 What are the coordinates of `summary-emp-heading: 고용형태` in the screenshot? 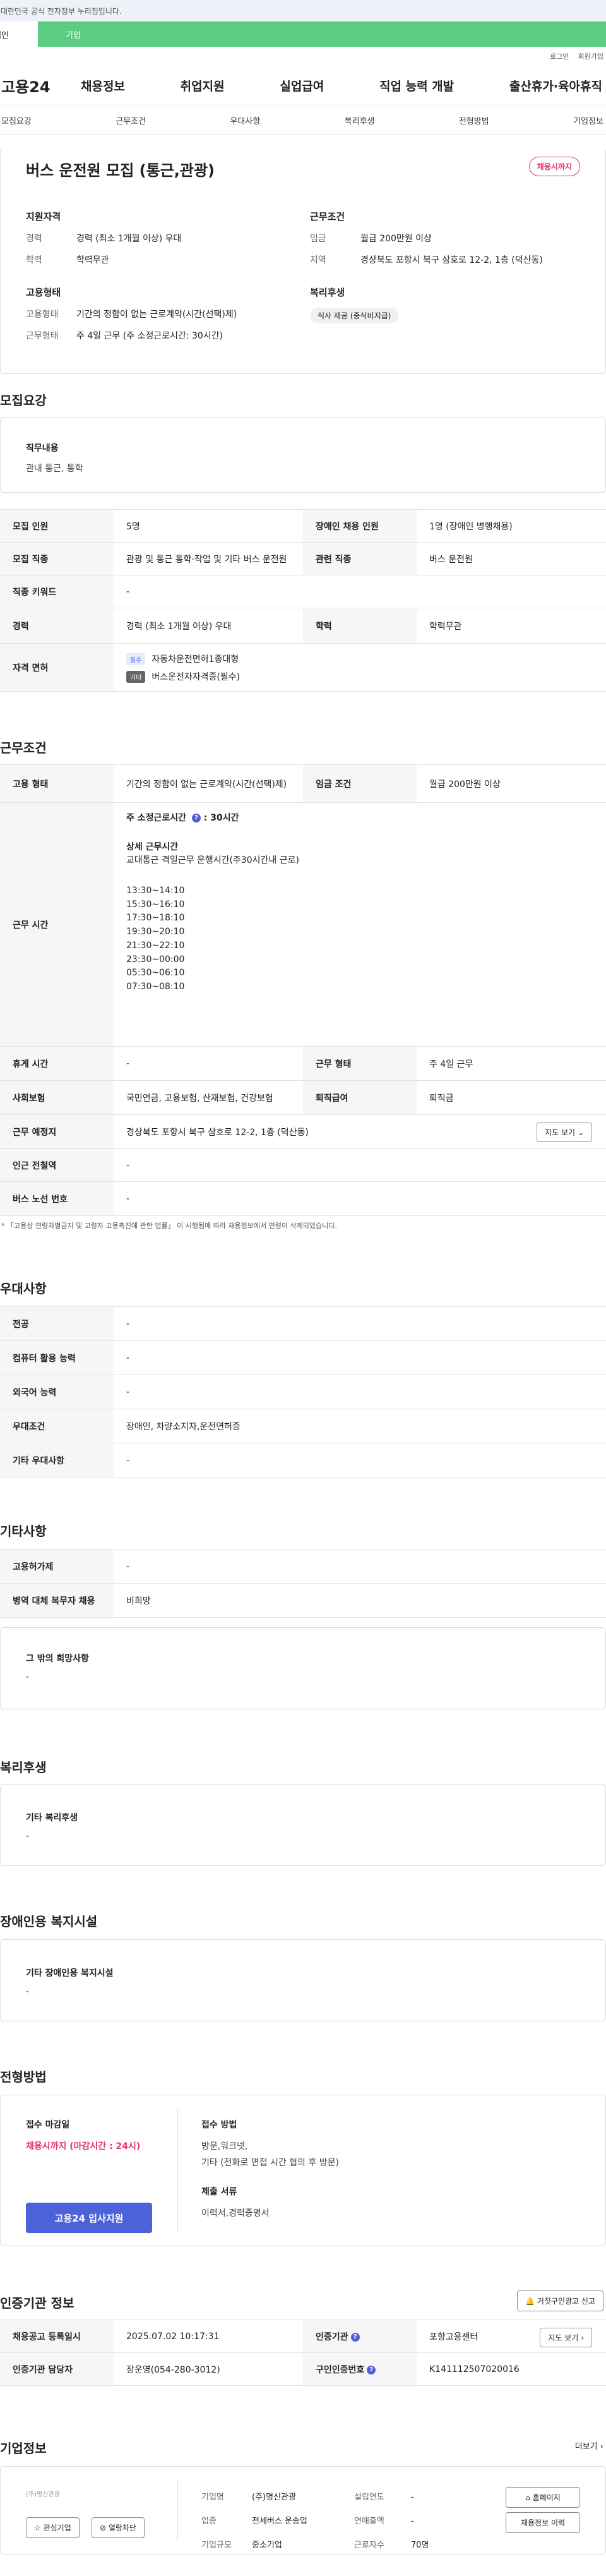 It's located at (43, 292).